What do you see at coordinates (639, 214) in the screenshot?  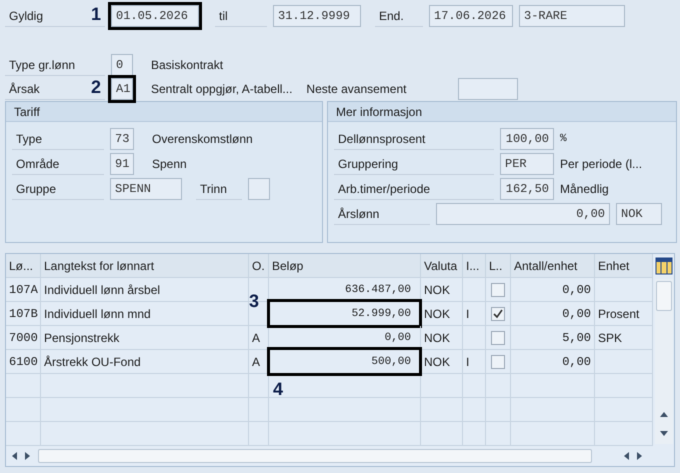 I see `input-field: NOK` at bounding box center [639, 214].